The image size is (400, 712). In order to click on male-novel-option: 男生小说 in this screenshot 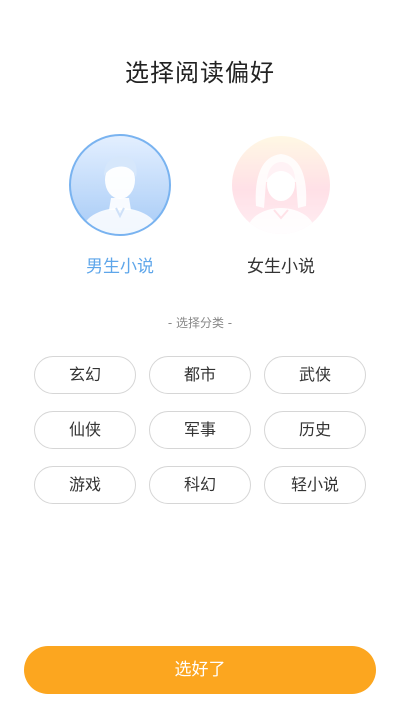, I will do `click(120, 209)`.